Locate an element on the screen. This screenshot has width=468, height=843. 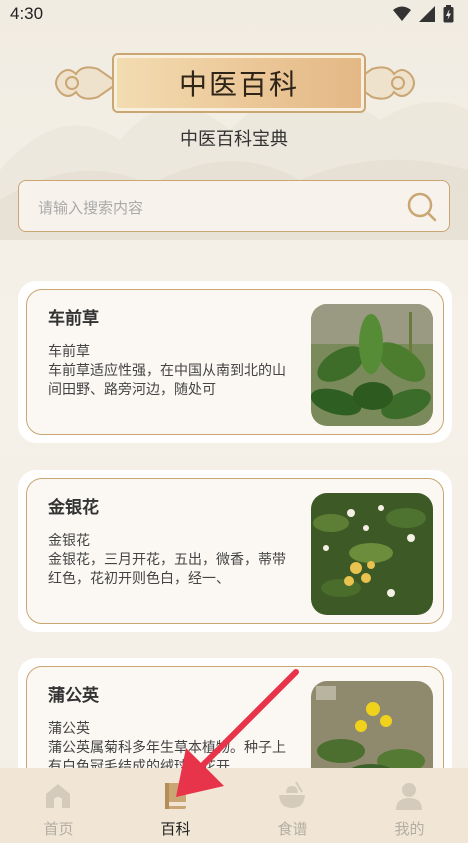
herb-card-title: 车前草 is located at coordinates (73, 319).